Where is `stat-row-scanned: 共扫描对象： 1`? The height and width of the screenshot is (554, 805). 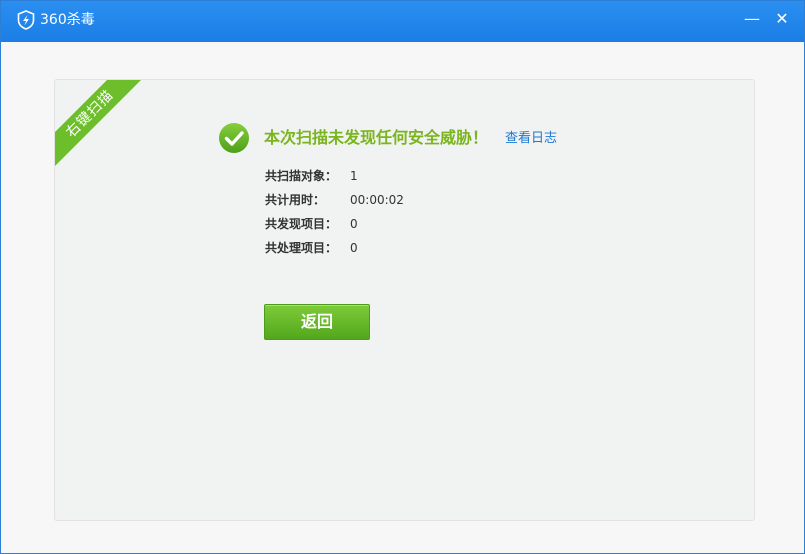
stat-row-scanned: 共扫描对象： 1 is located at coordinates (365, 179).